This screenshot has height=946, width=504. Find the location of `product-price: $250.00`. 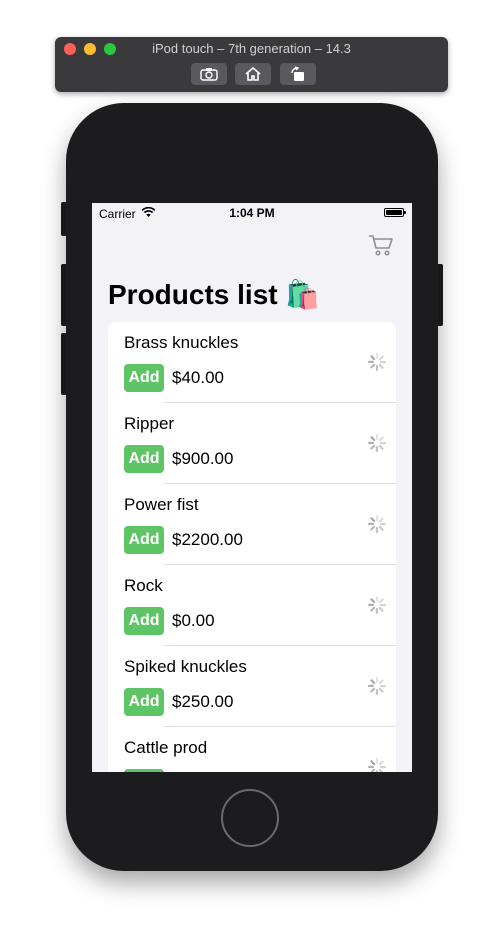

product-price: $250.00 is located at coordinates (203, 701).